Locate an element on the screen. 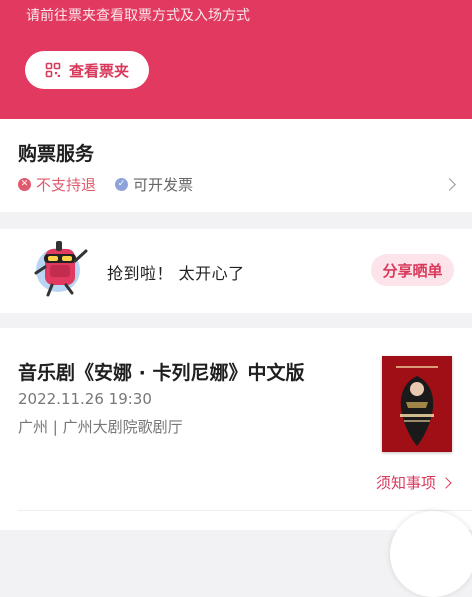 The image size is (472, 597). ticket-hint-text: 请前往票夹查看取票方式及入场方式 is located at coordinates (138, 16).